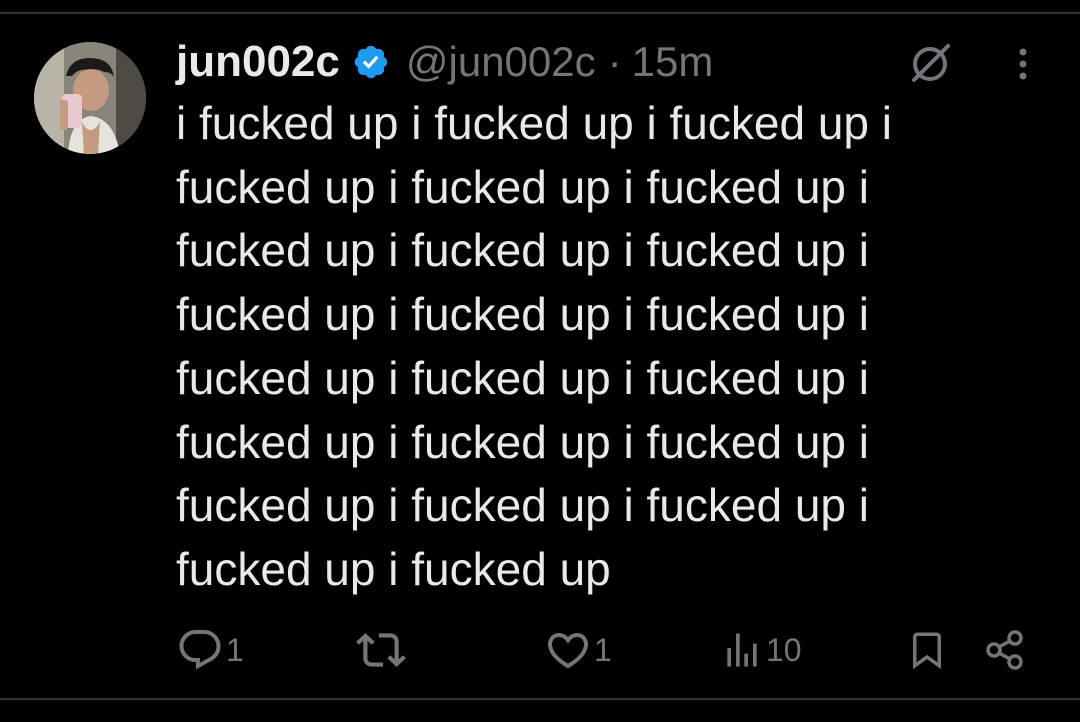  Describe the element at coordinates (90, 98) in the screenshot. I see `avatar` at that location.